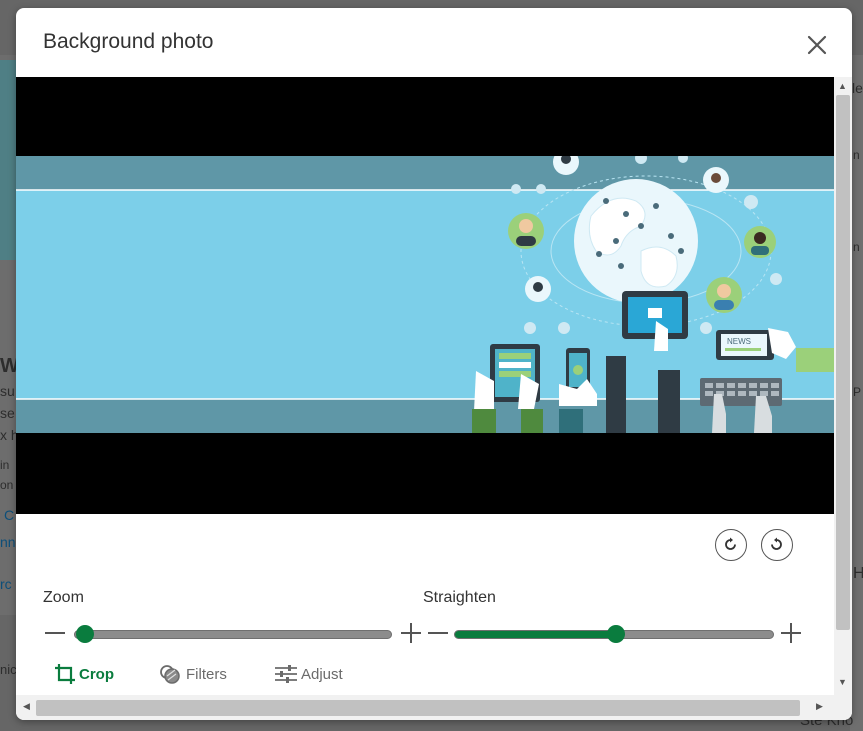  What do you see at coordinates (425, 673) in the screenshot?
I see `editor-tabs: Crop Filters Adjust` at bounding box center [425, 673].